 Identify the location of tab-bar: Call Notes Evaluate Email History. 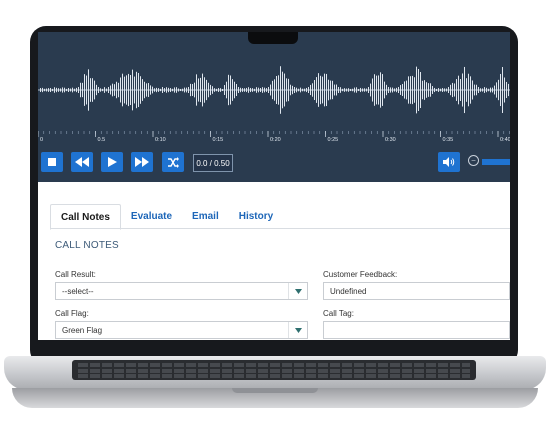
(166, 217).